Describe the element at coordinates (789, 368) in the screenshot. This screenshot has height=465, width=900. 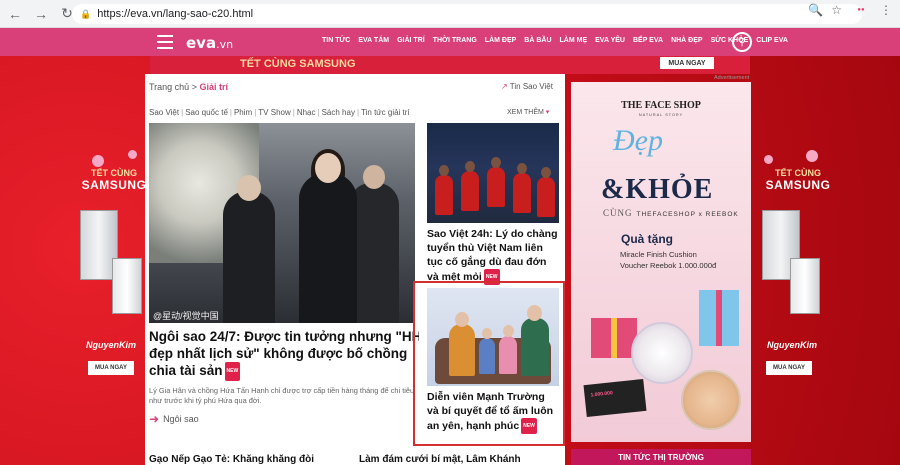
I see `right-ad-buy-button: MUA NGAY` at that location.